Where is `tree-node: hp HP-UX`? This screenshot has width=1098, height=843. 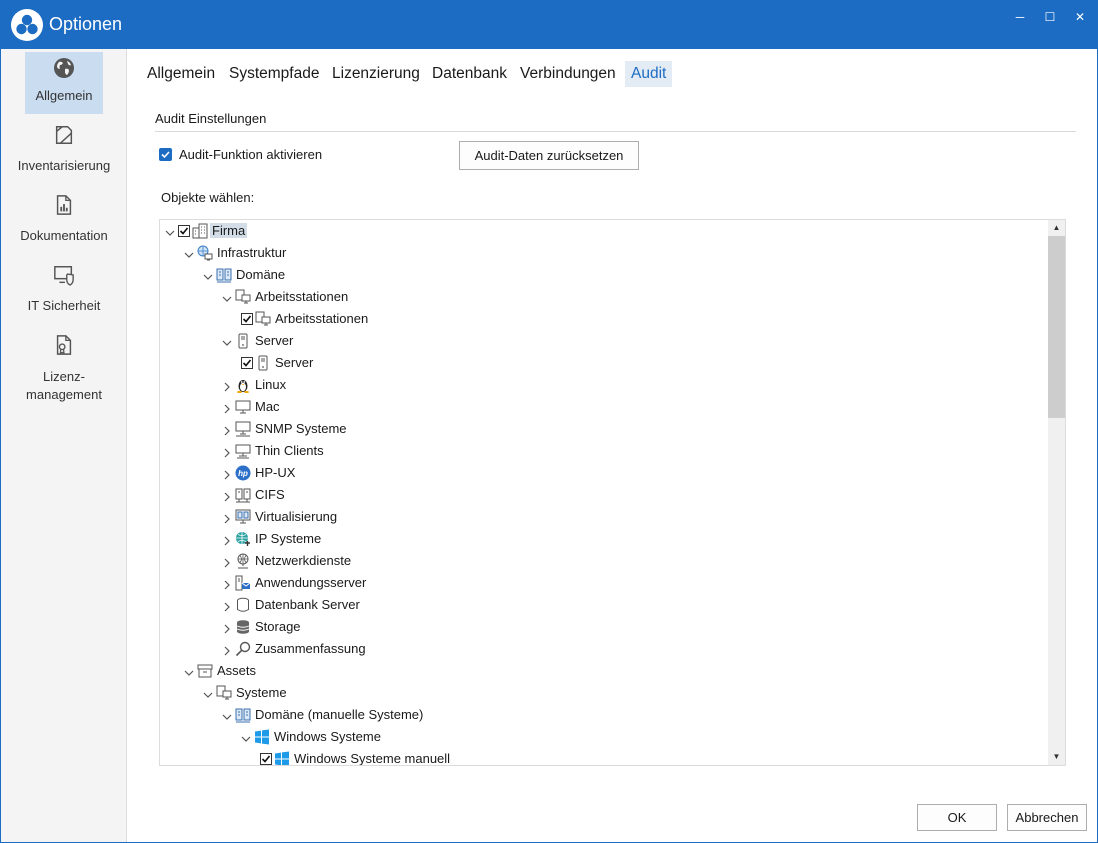 tree-node: hp HP-UX is located at coordinates (603, 473).